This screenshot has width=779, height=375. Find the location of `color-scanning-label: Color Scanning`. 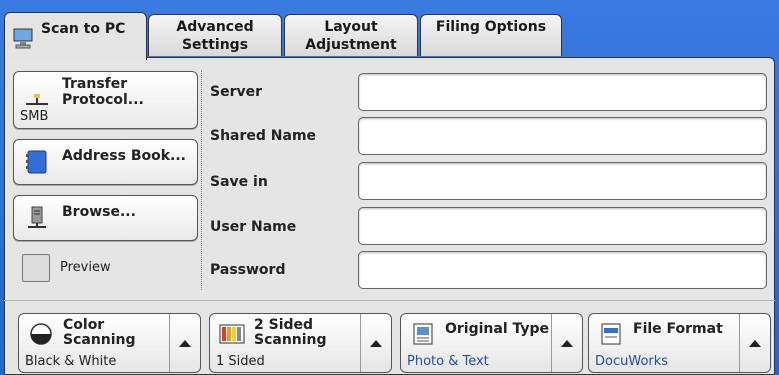

color-scanning-label: Color Scanning is located at coordinates (99, 333).